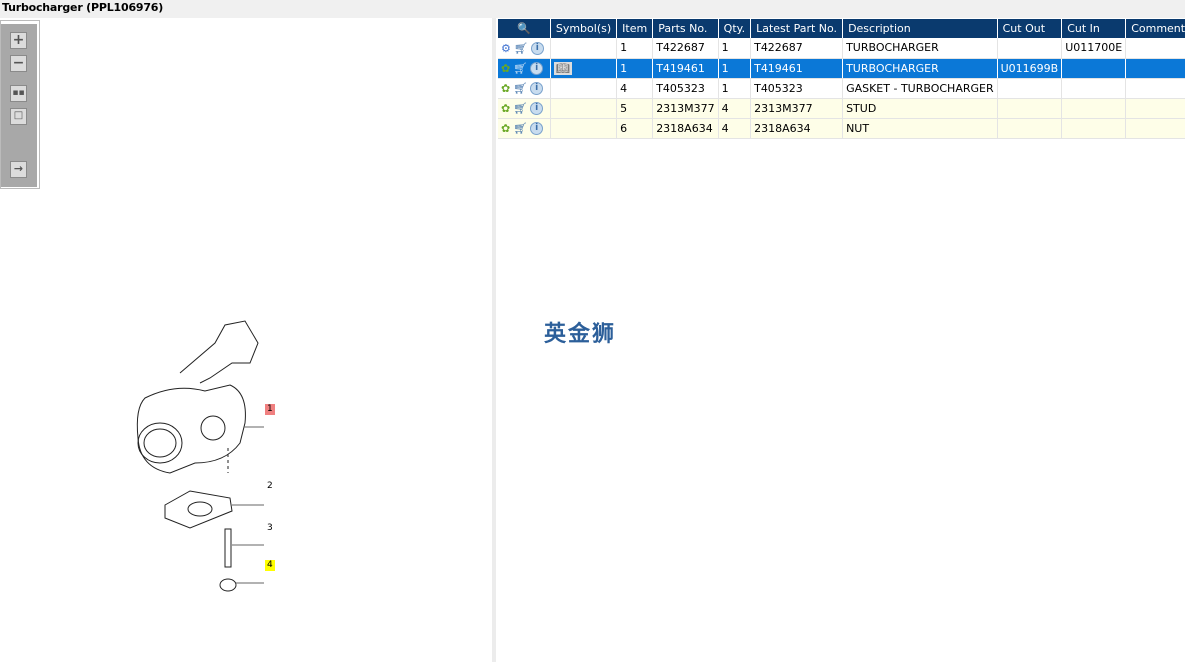 This screenshot has width=1185, height=662. What do you see at coordinates (797, 128) in the screenshot?
I see `cell-latest: 2318A634` at bounding box center [797, 128].